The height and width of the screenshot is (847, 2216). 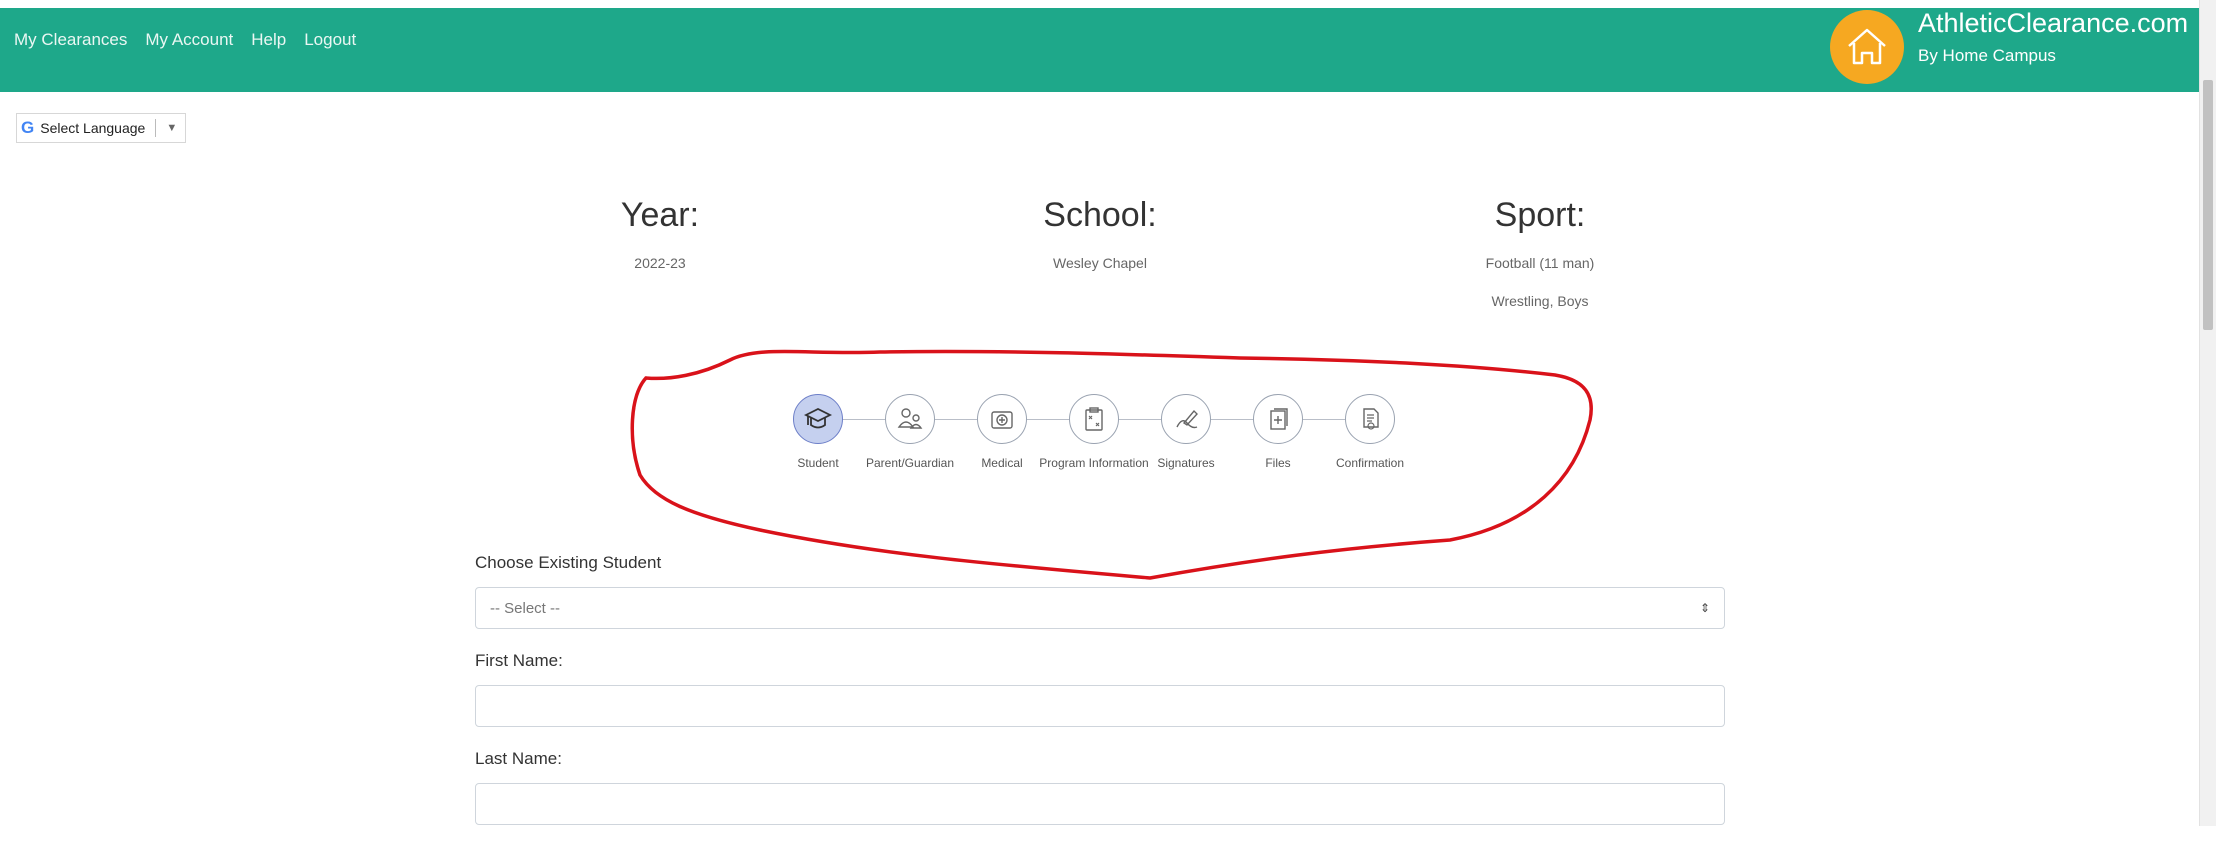 I want to click on brand-title: AthleticClearance.com, so click(x=2053, y=23).